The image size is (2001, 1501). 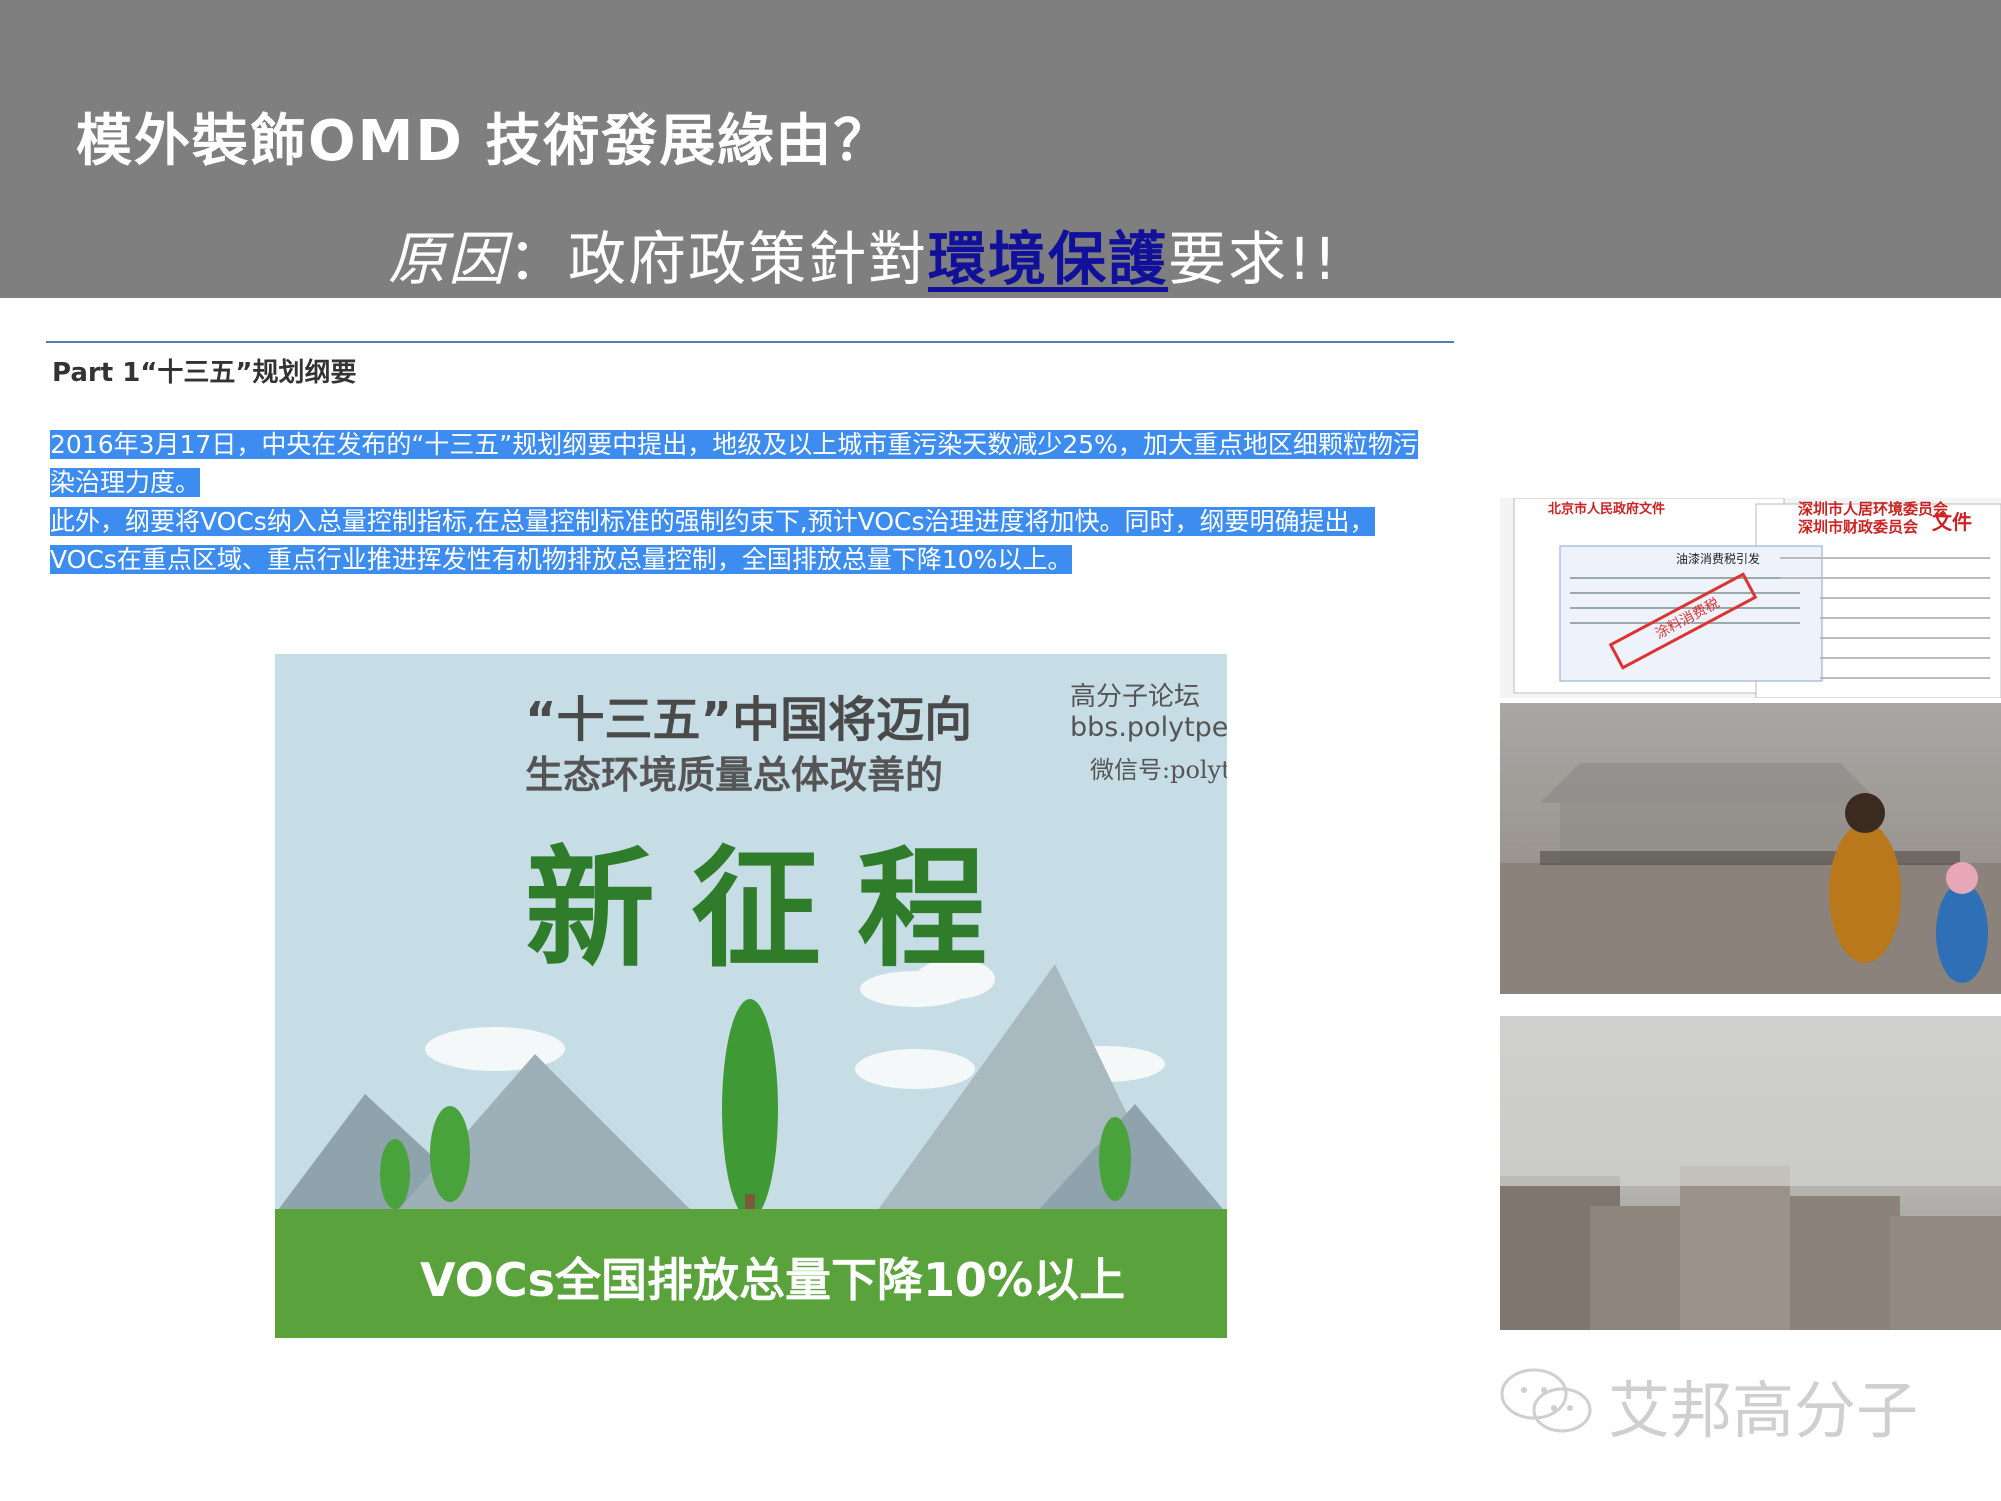 I want to click on doc-popup-title: 油漆消费税引发, so click(x=1718, y=559).